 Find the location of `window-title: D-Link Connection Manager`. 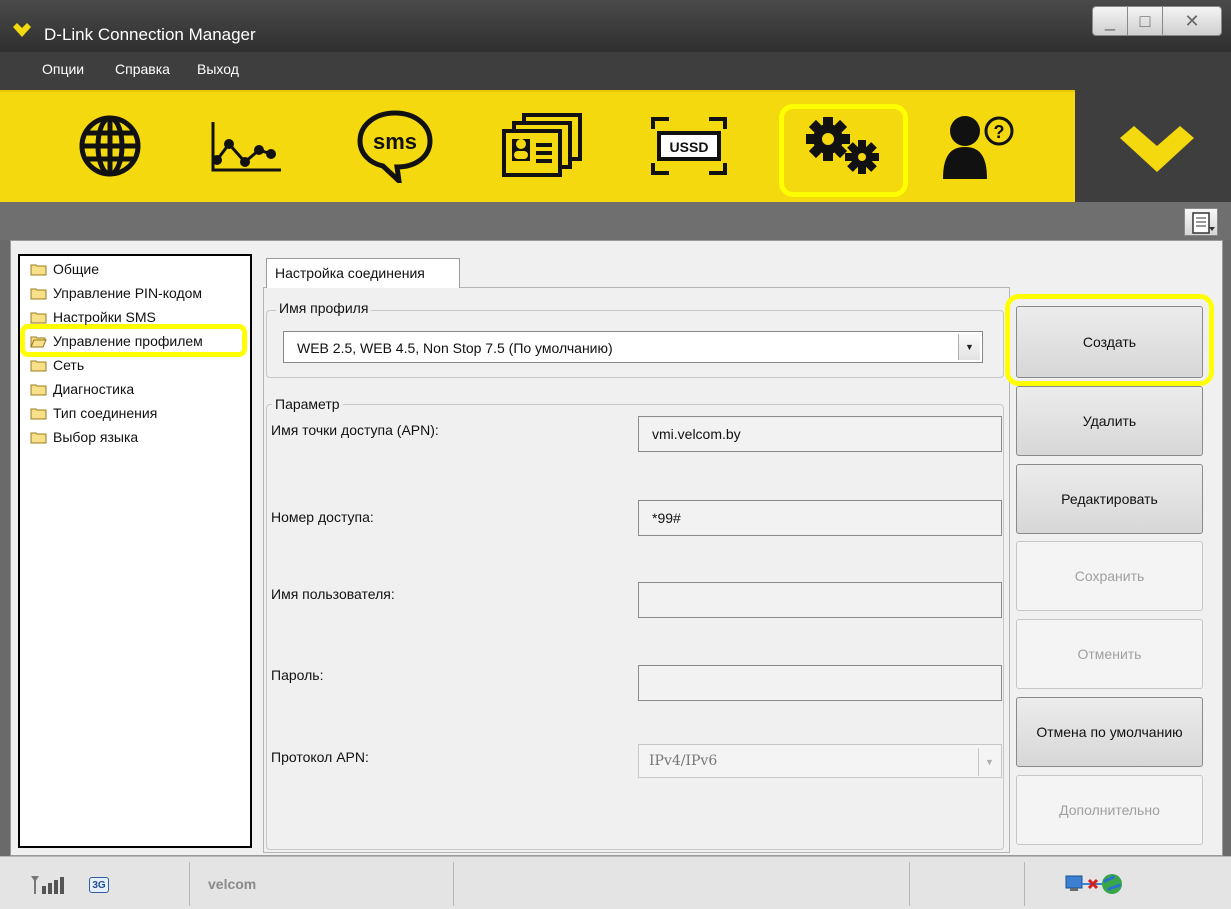

window-title: D-Link Connection Manager is located at coordinates (150, 34).